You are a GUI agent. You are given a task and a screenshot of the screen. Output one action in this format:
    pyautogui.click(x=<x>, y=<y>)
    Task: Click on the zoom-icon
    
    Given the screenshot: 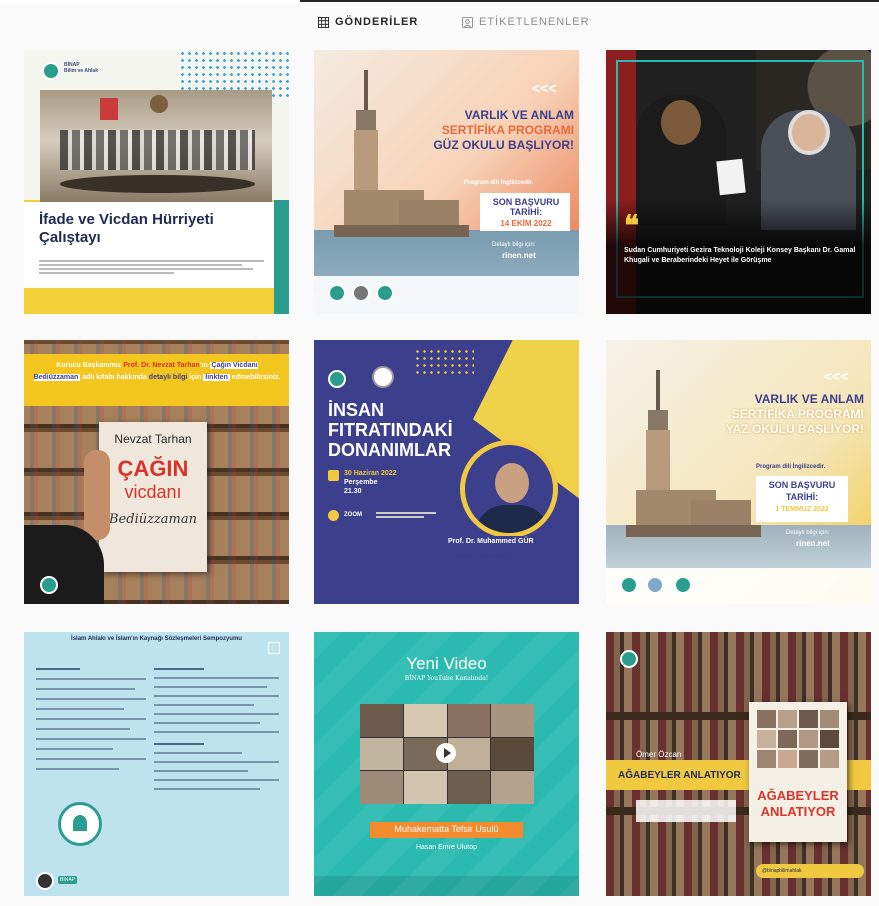 What is the action you would take?
    pyautogui.click(x=333, y=515)
    